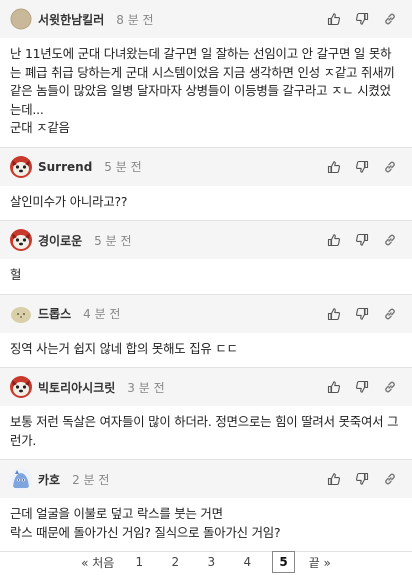 Image resolution: width=412 pixels, height=575 pixels. I want to click on comment-text-line: 군대 ㅈ같음, so click(40, 127).